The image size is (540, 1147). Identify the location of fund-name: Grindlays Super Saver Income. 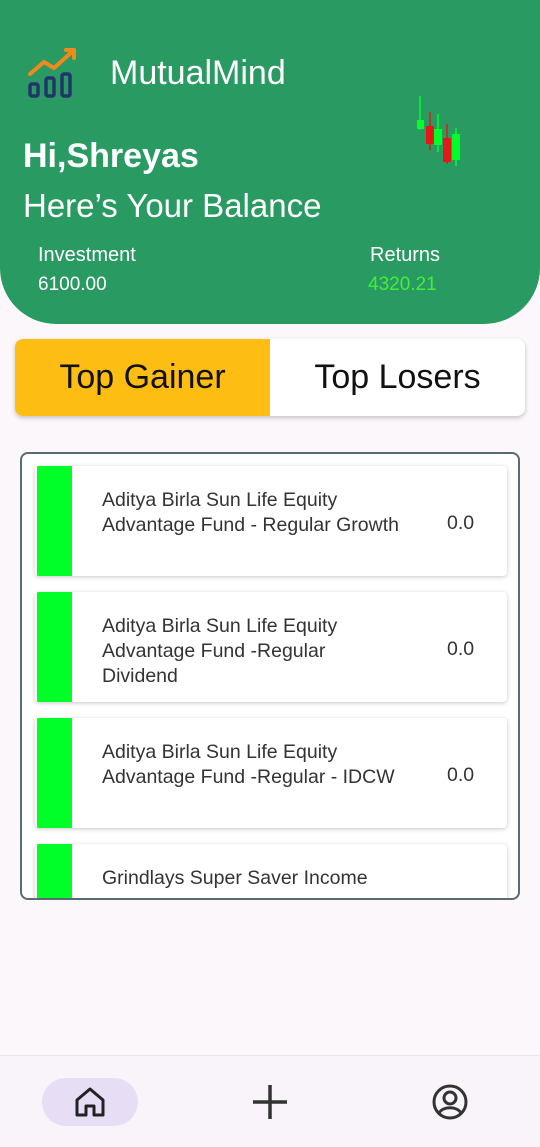
(235, 878).